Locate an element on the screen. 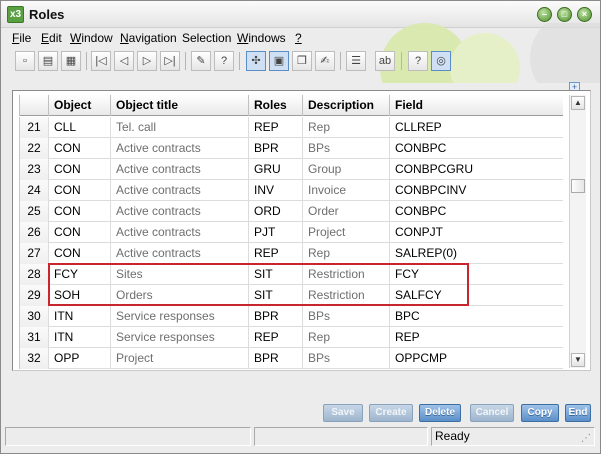 The image size is (601, 454). menu-selection: Selection is located at coordinates (206, 38).